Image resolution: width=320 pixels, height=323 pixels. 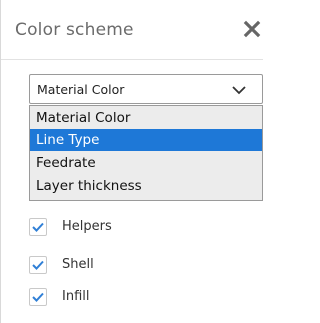 What do you see at coordinates (146, 140) in the screenshot?
I see `option-line-type: Line Type` at bounding box center [146, 140].